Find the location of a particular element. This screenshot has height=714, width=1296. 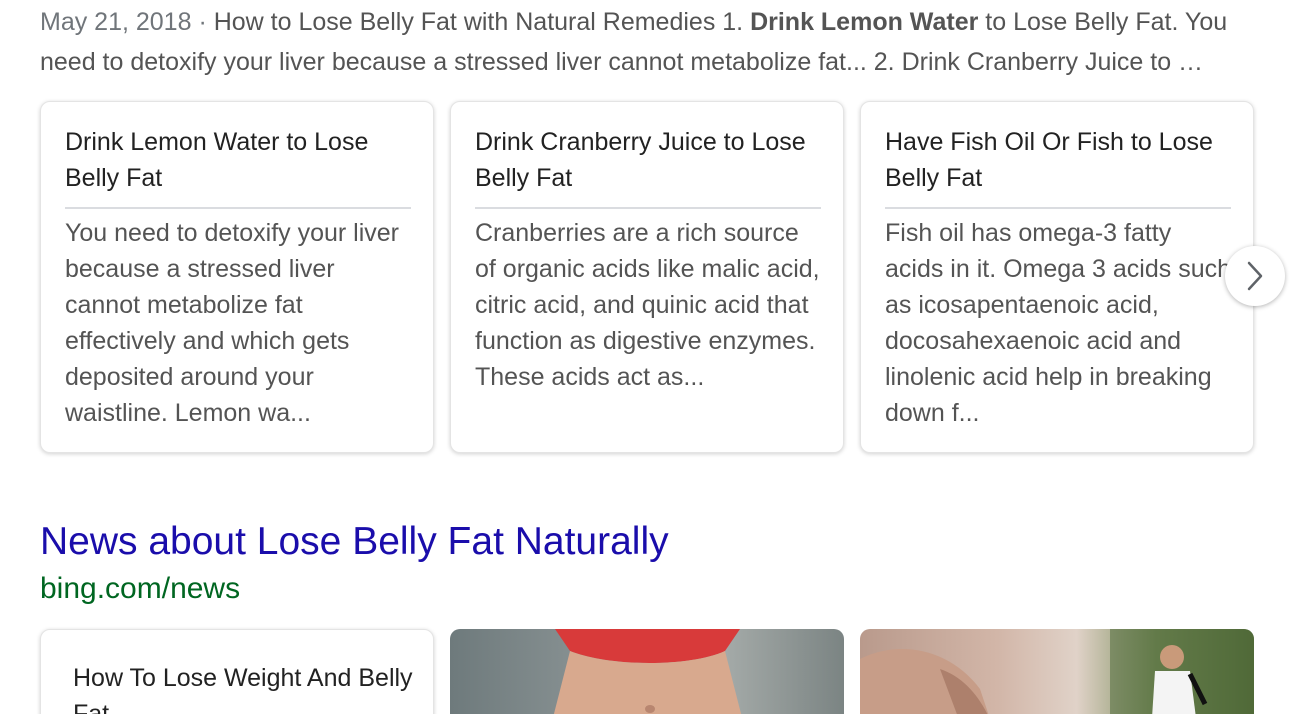

news-card-lose-weight: How To Lose Weight And Belly Fat is located at coordinates (237, 671).